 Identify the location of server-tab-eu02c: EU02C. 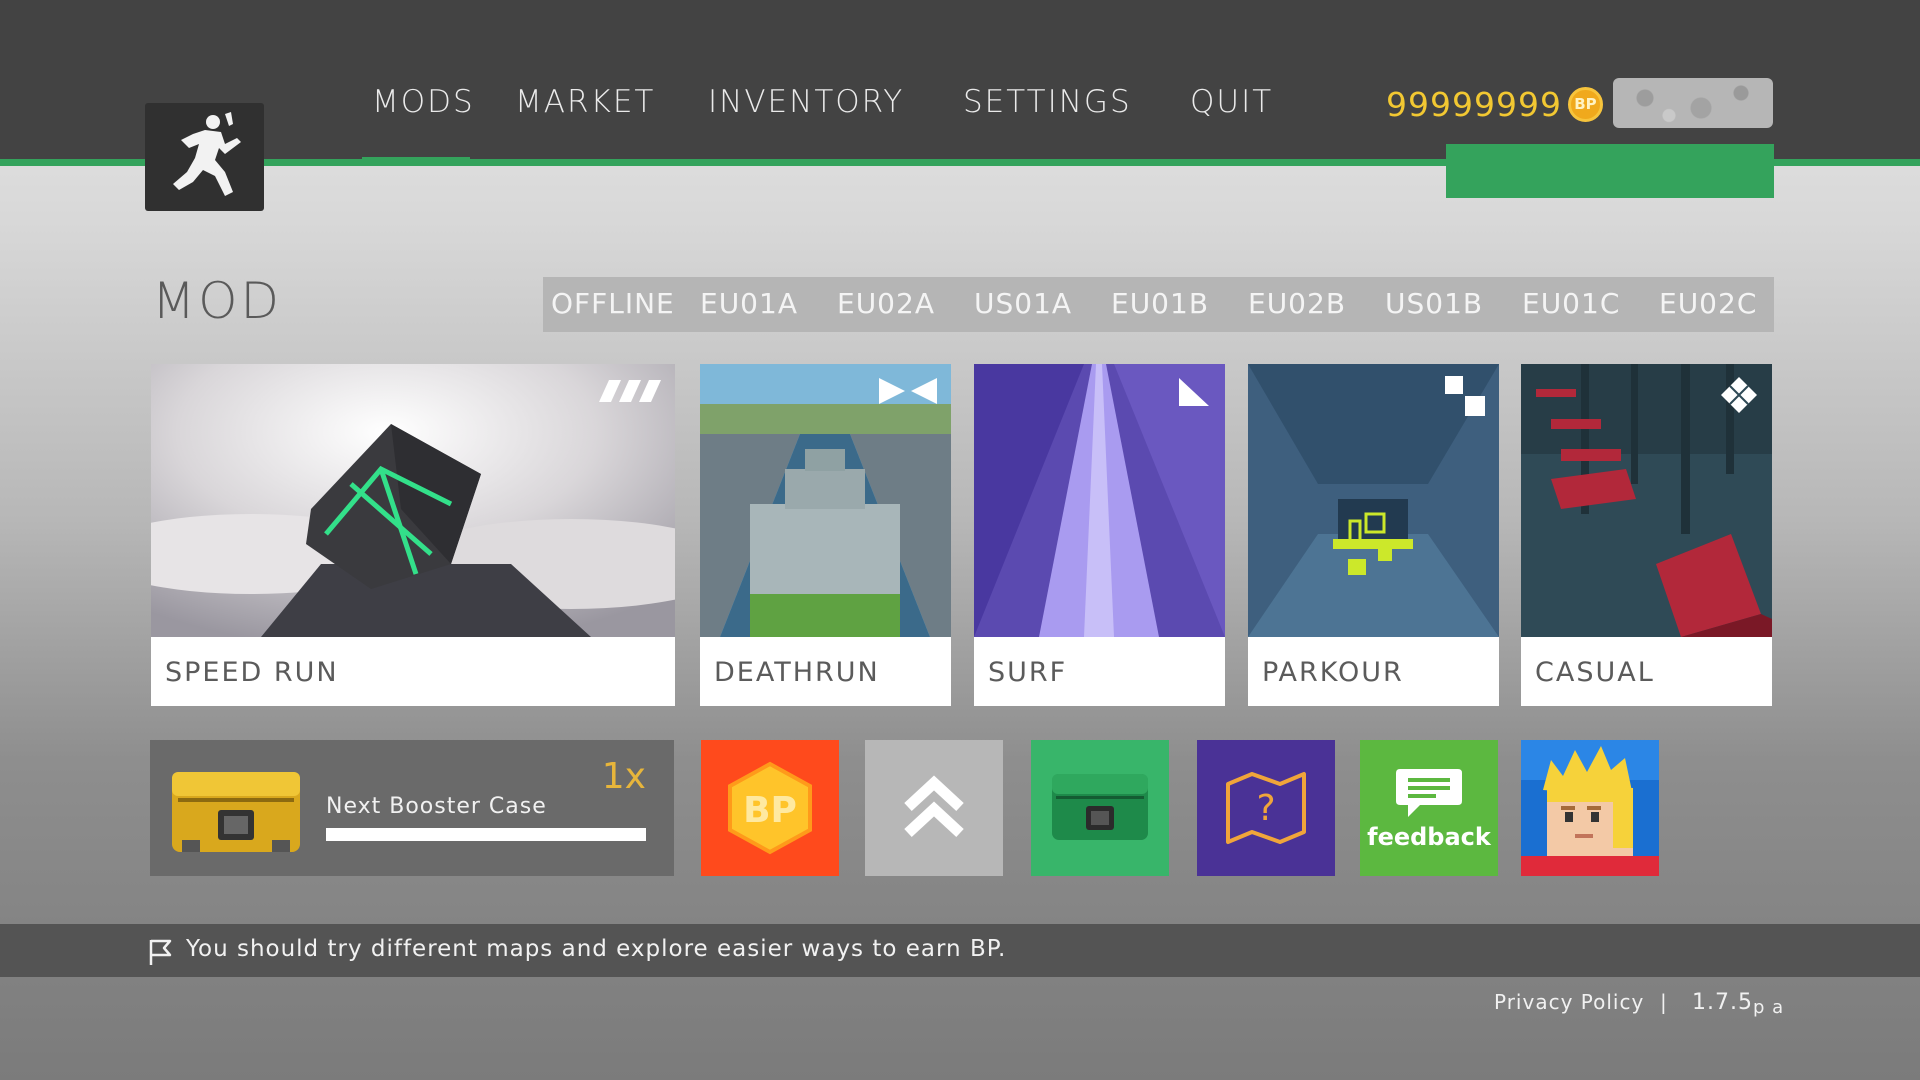
(1708, 303).